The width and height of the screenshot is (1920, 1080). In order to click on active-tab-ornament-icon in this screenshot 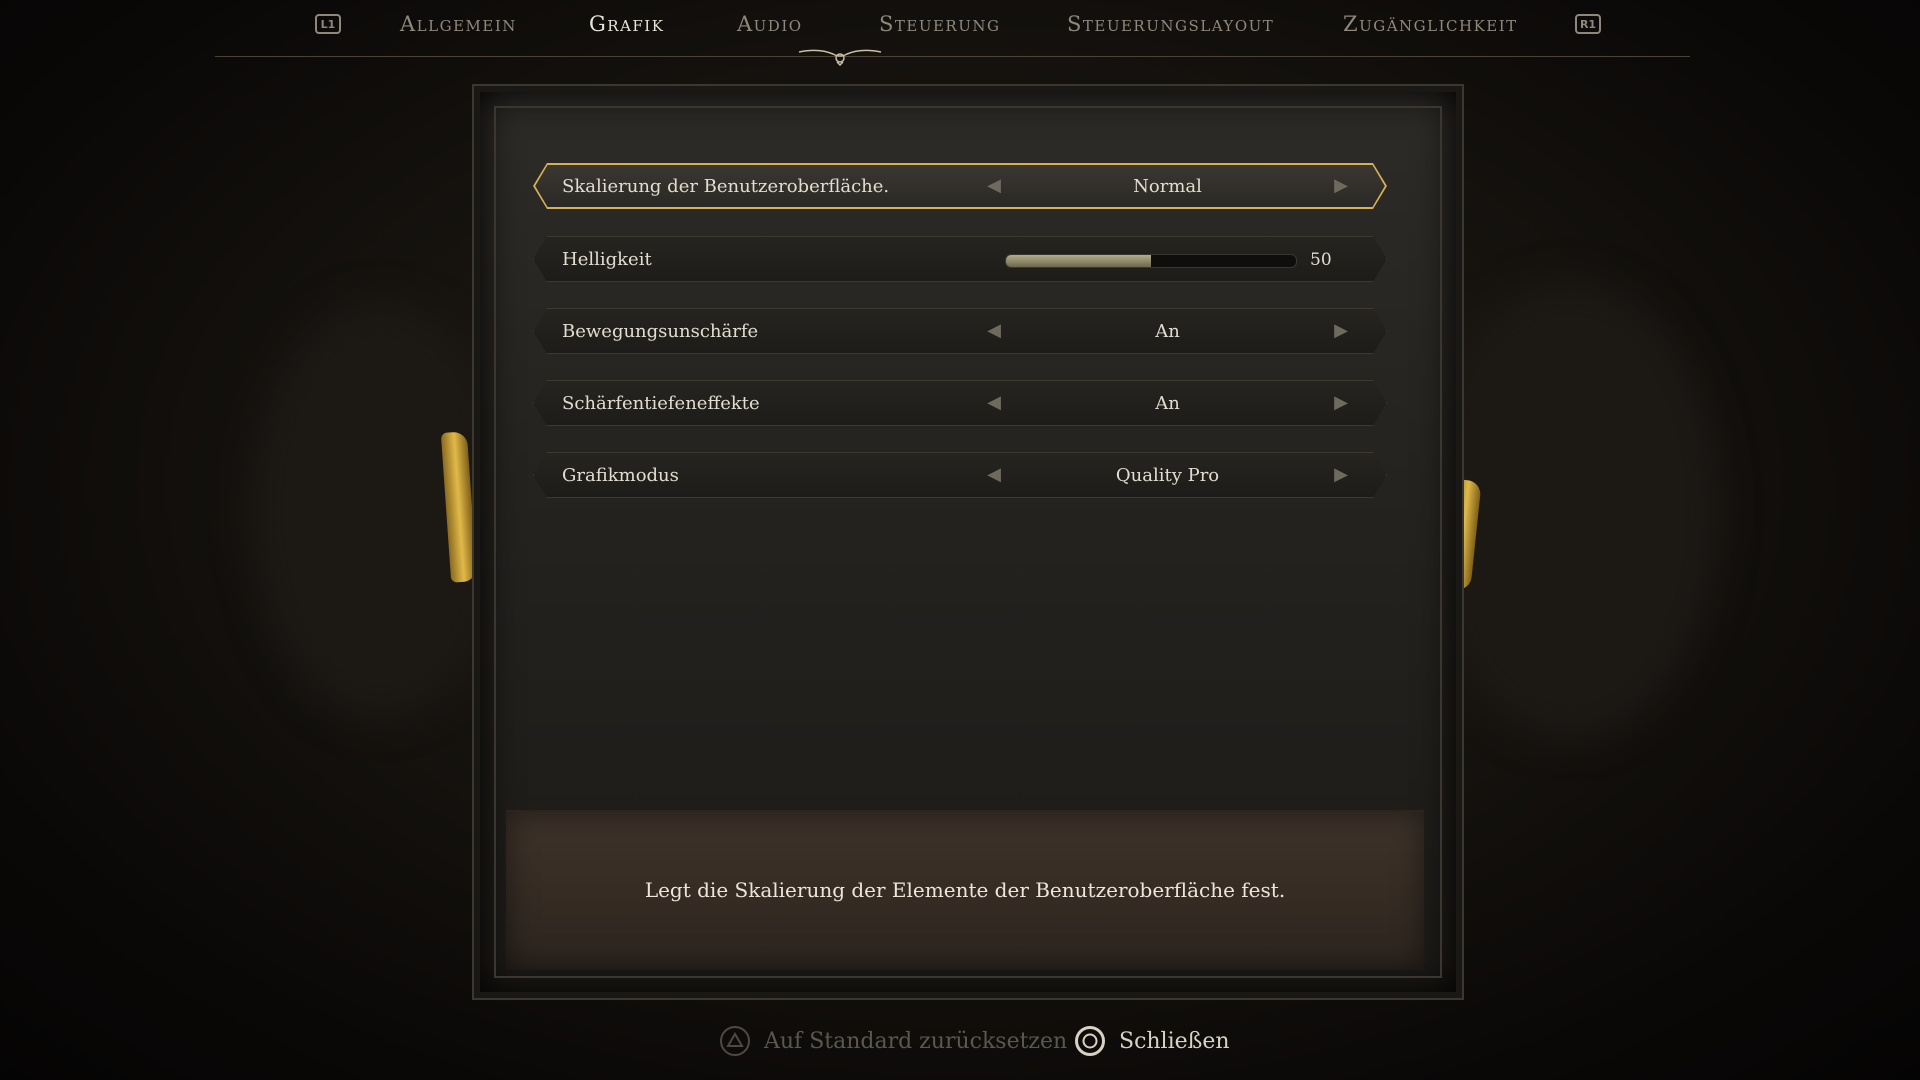, I will do `click(840, 57)`.